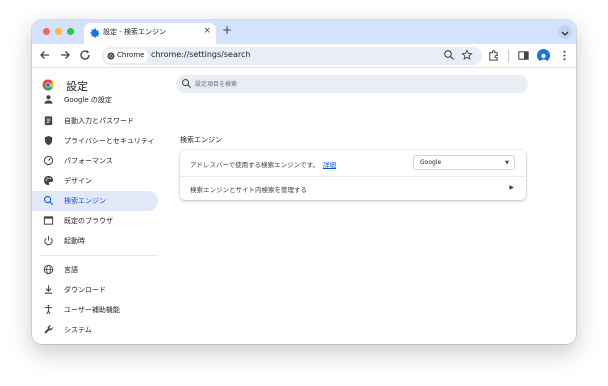  I want to click on shield-icon, so click(48, 140).